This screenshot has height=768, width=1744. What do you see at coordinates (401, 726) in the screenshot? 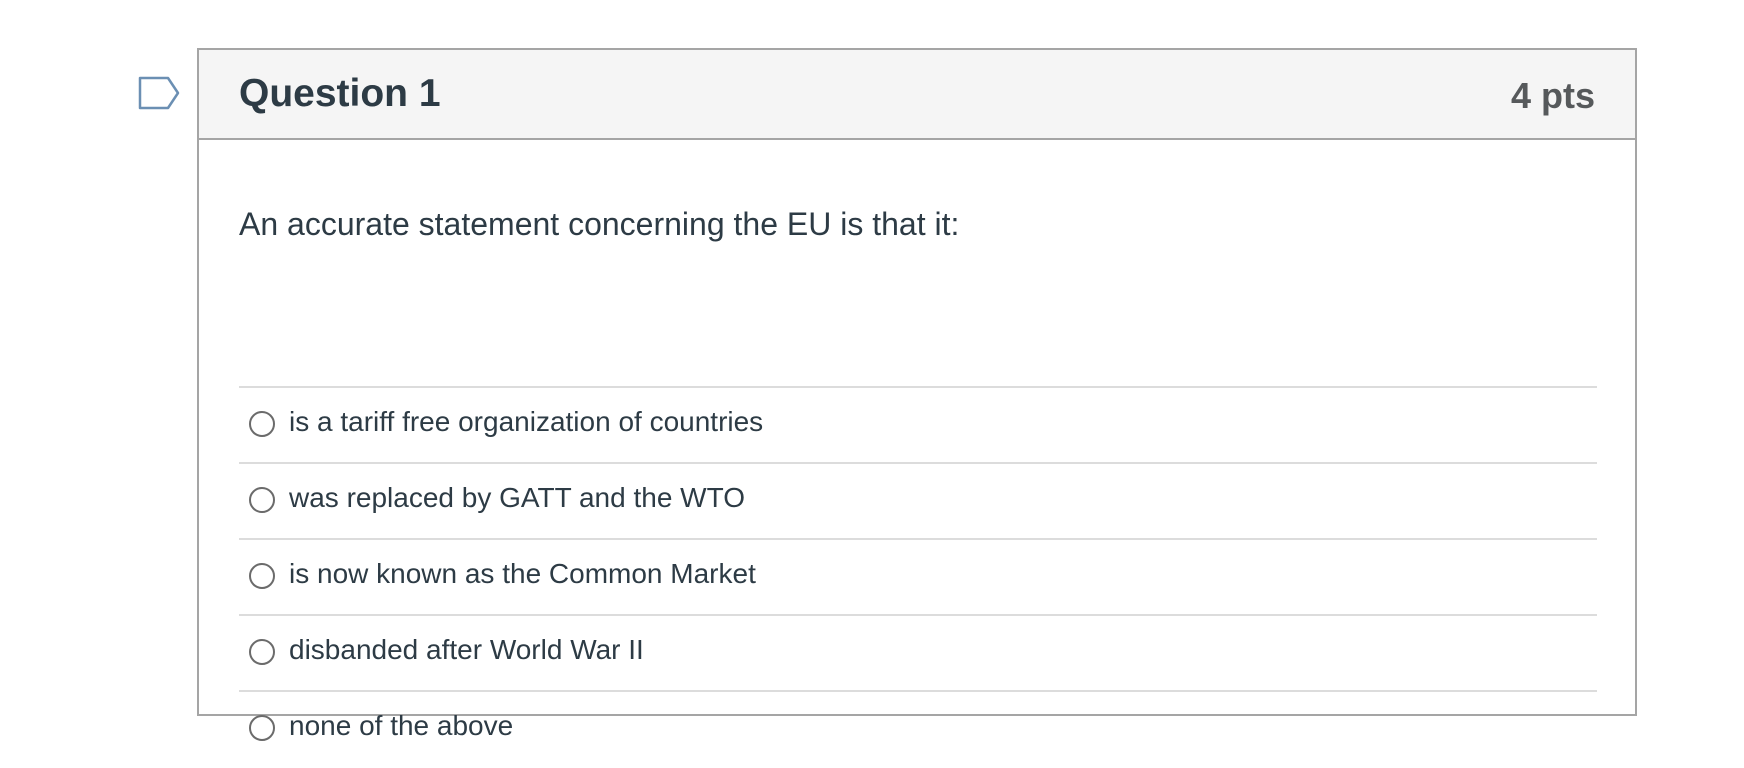
I see `answer-label: none of the above` at bounding box center [401, 726].